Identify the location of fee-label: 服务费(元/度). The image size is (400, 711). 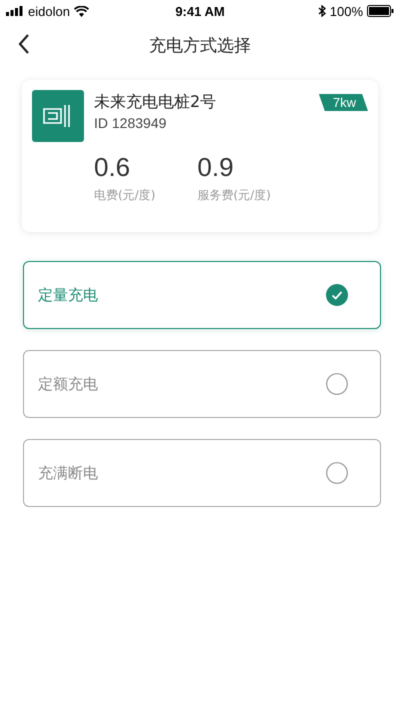
(234, 195).